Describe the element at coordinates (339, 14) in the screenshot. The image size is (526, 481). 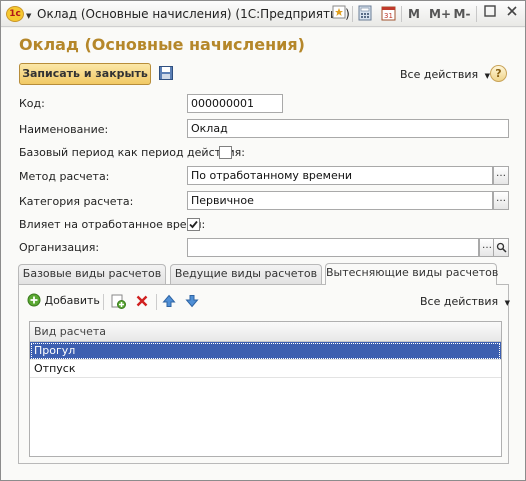
I see `favorite-icon` at that location.